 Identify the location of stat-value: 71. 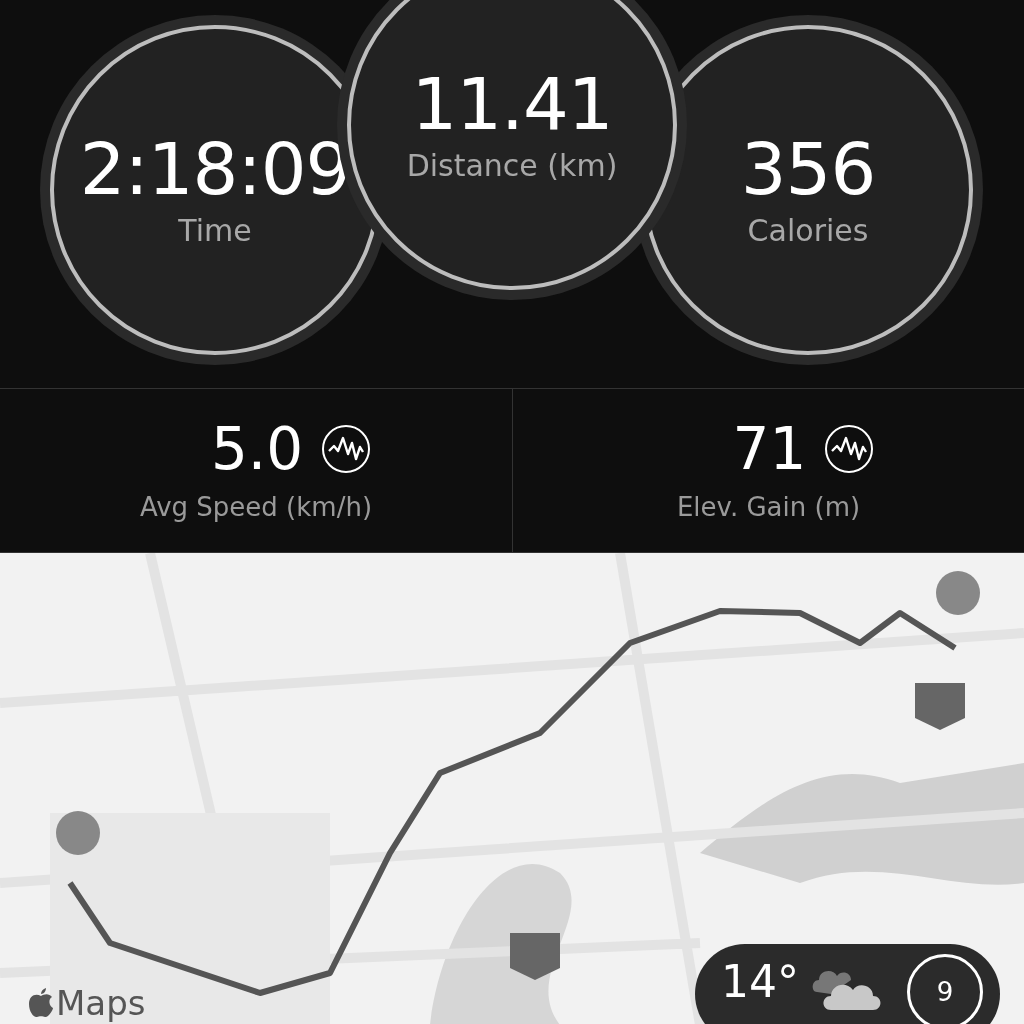
(769, 448).